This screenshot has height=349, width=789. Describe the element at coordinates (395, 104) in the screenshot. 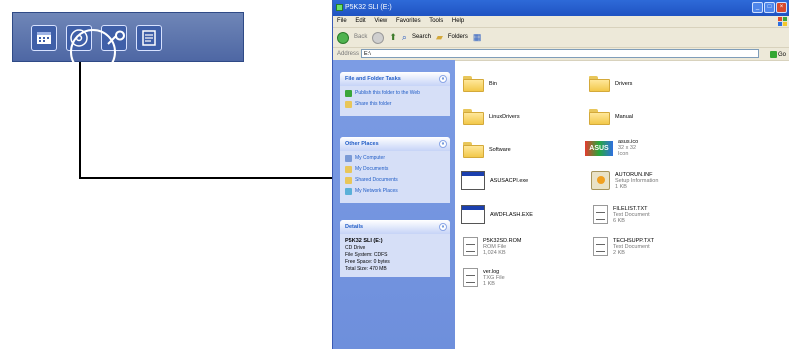

I see `task-share-folder: Share this folder` at that location.